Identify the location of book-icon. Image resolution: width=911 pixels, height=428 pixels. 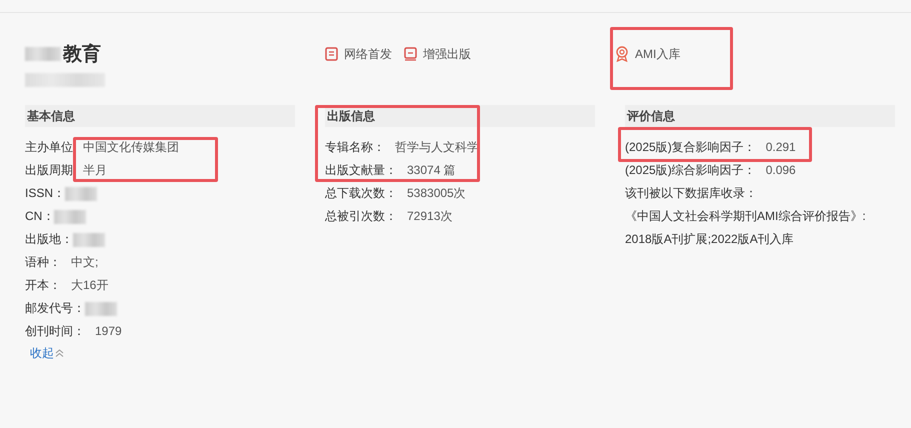
(410, 54).